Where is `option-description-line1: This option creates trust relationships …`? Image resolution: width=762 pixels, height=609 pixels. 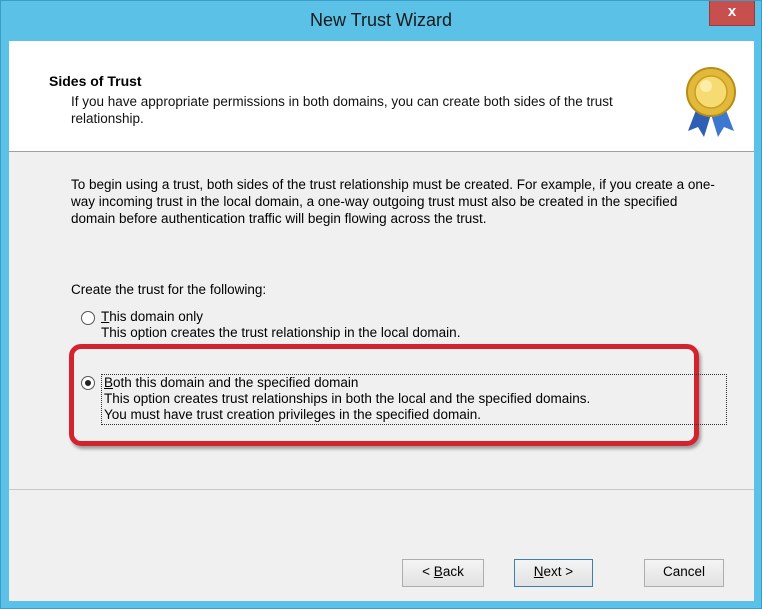
option-description-line1: This option creates trust relationships … is located at coordinates (347, 398).